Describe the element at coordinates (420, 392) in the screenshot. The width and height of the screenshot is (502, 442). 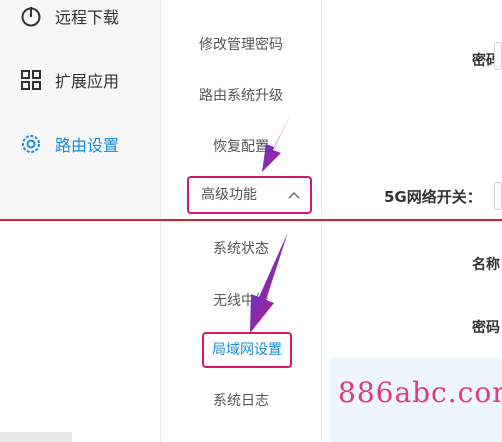
I see `watermark-text: 886abc.com` at that location.